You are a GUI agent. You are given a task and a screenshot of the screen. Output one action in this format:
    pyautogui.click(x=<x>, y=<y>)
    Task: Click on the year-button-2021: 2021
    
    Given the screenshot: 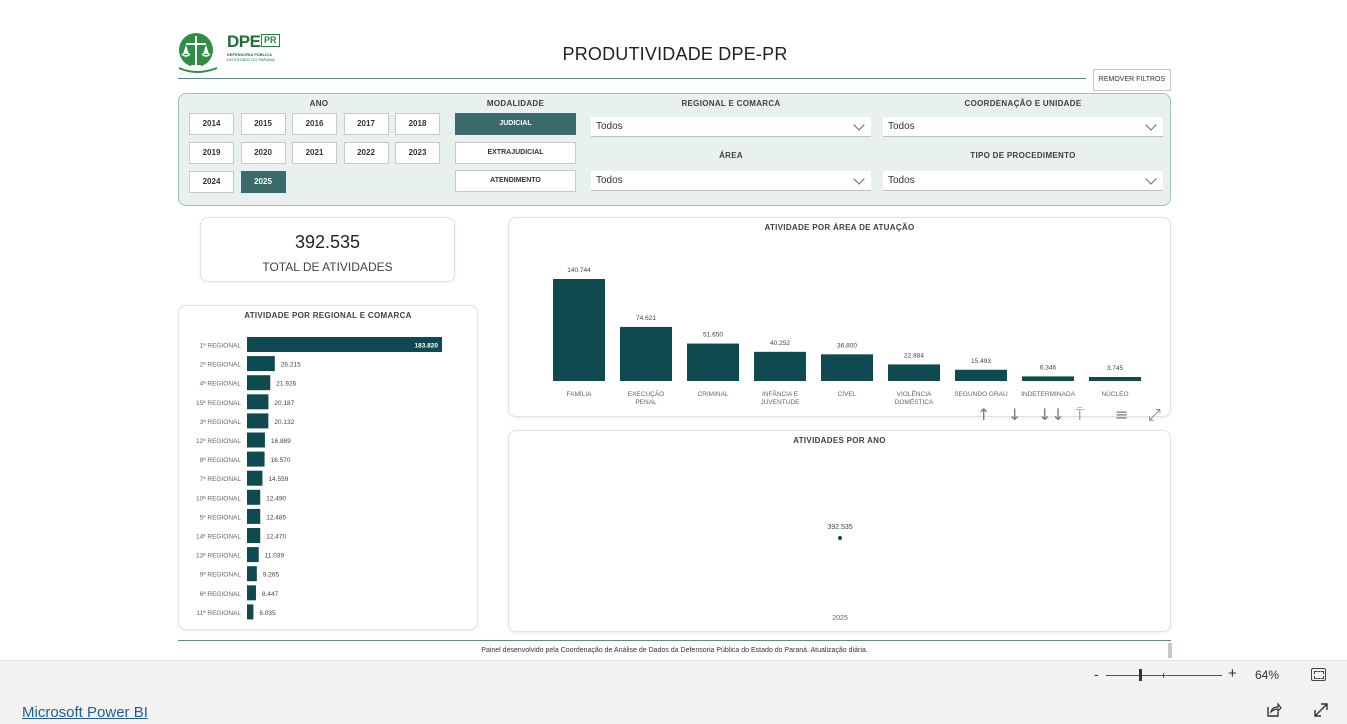 What is the action you would take?
    pyautogui.click(x=314, y=153)
    